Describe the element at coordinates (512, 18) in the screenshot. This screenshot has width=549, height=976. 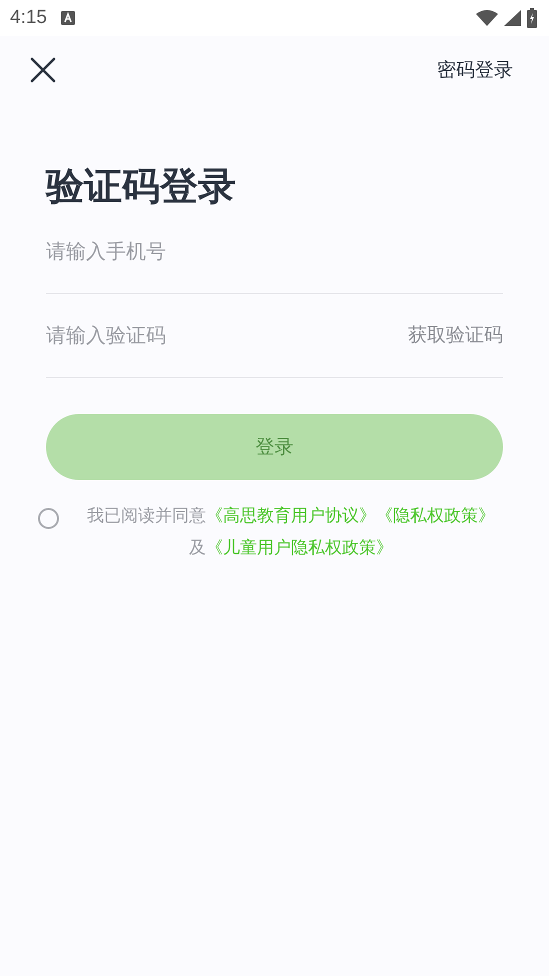
I see `signal-icon` at that location.